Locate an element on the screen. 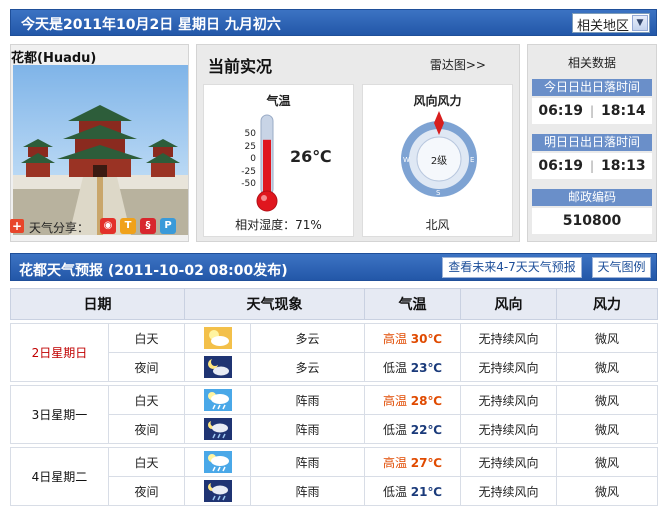 The image size is (666, 506). header-wind-force: 风力 is located at coordinates (607, 304).